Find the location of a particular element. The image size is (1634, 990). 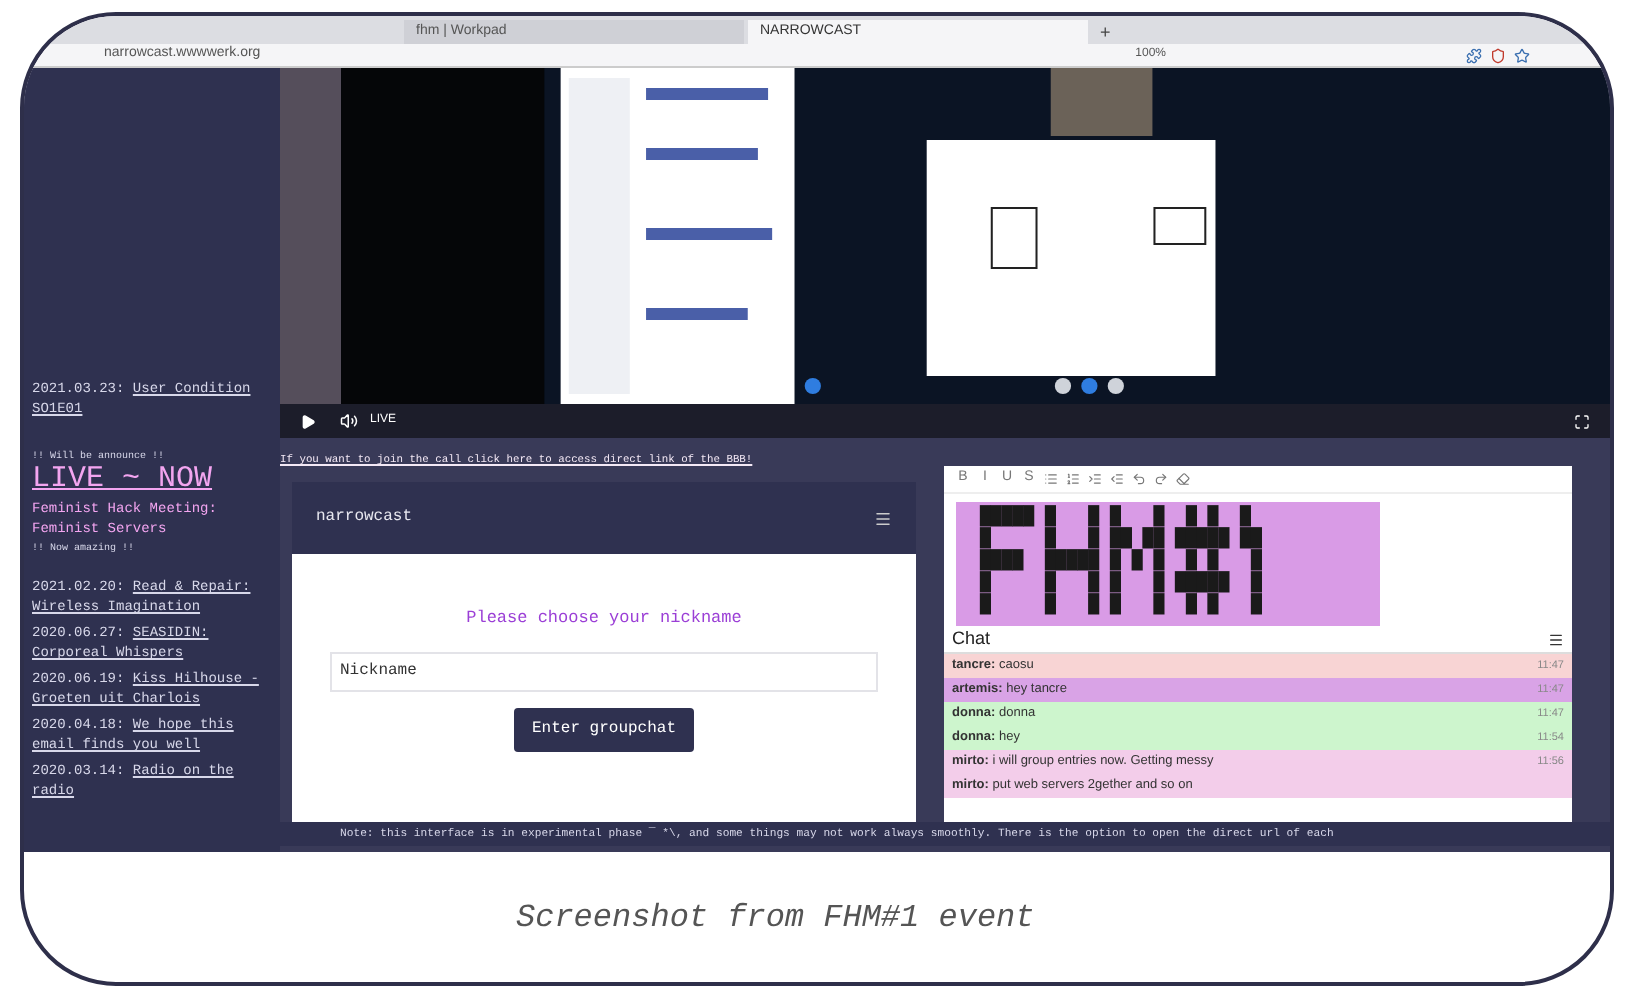

nickname-prompt: Please choose your nickname is located at coordinates (604, 619).